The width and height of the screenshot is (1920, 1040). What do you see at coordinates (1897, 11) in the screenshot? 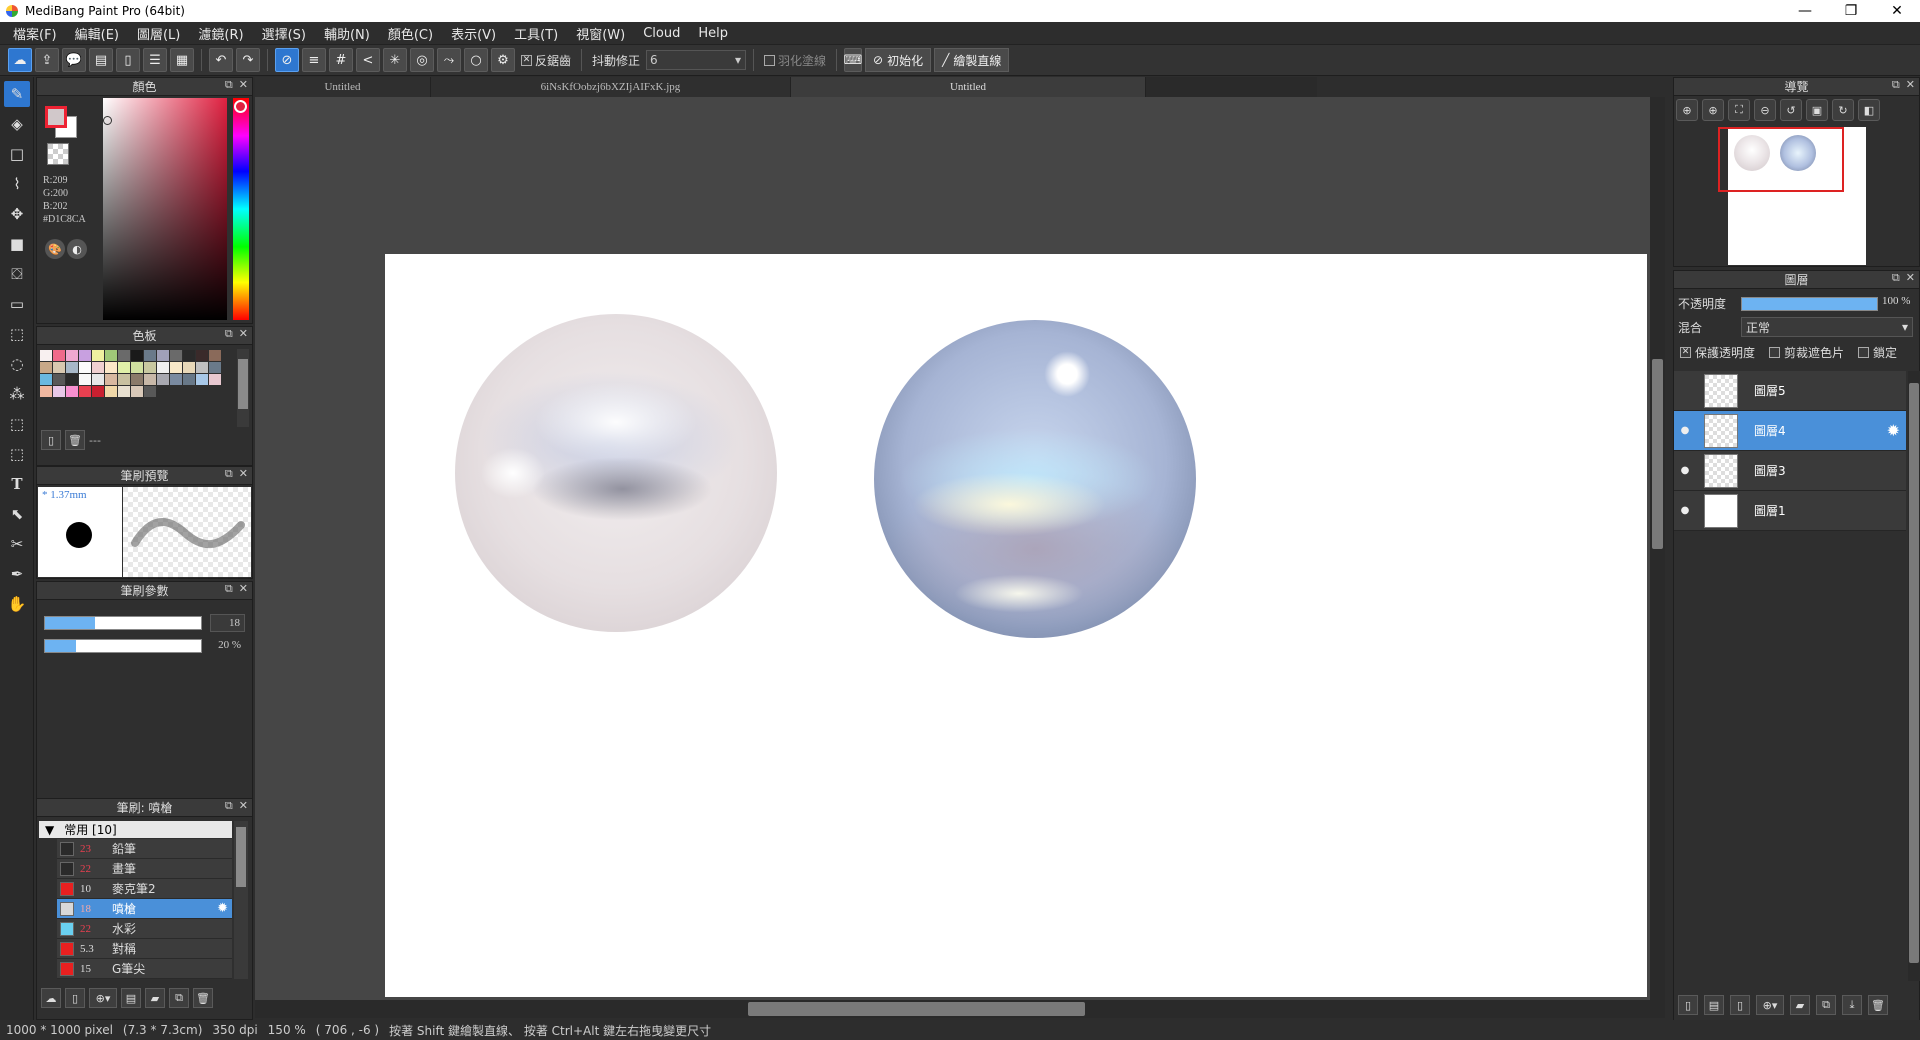
I see `close-button: ✕` at bounding box center [1897, 11].